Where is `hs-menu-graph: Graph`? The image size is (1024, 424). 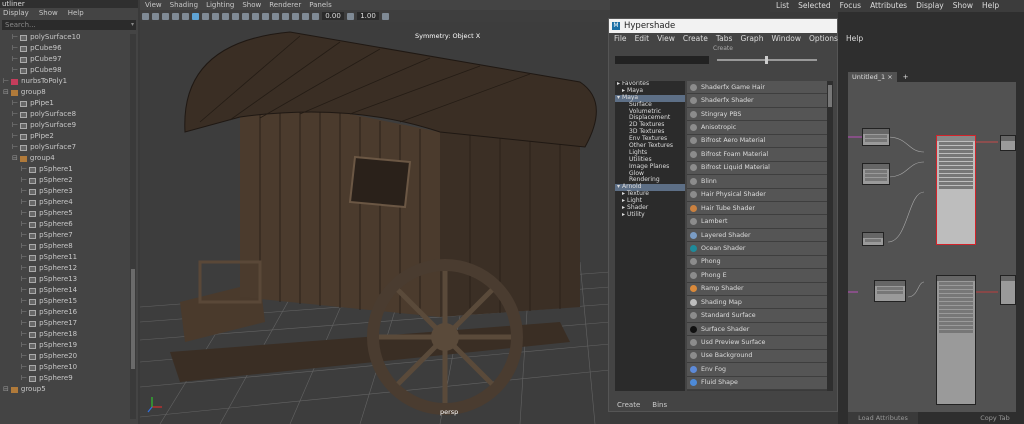
hs-menu-graph: Graph is located at coordinates (751, 39).